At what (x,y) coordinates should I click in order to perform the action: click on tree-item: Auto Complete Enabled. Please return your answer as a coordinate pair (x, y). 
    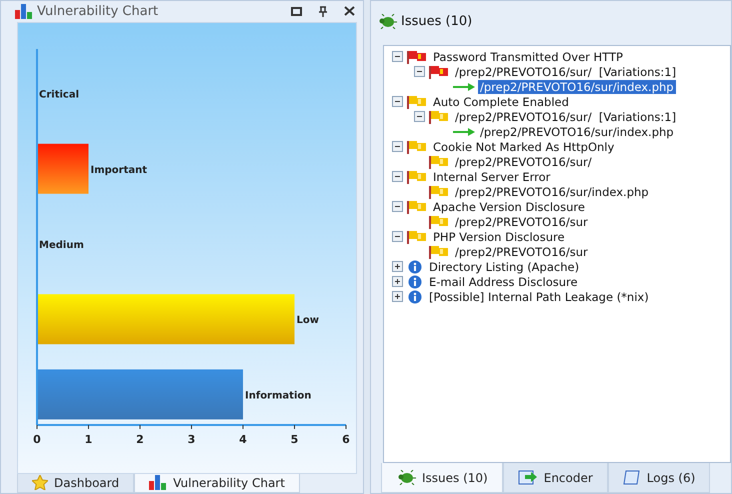
    Looking at the image, I should click on (501, 101).